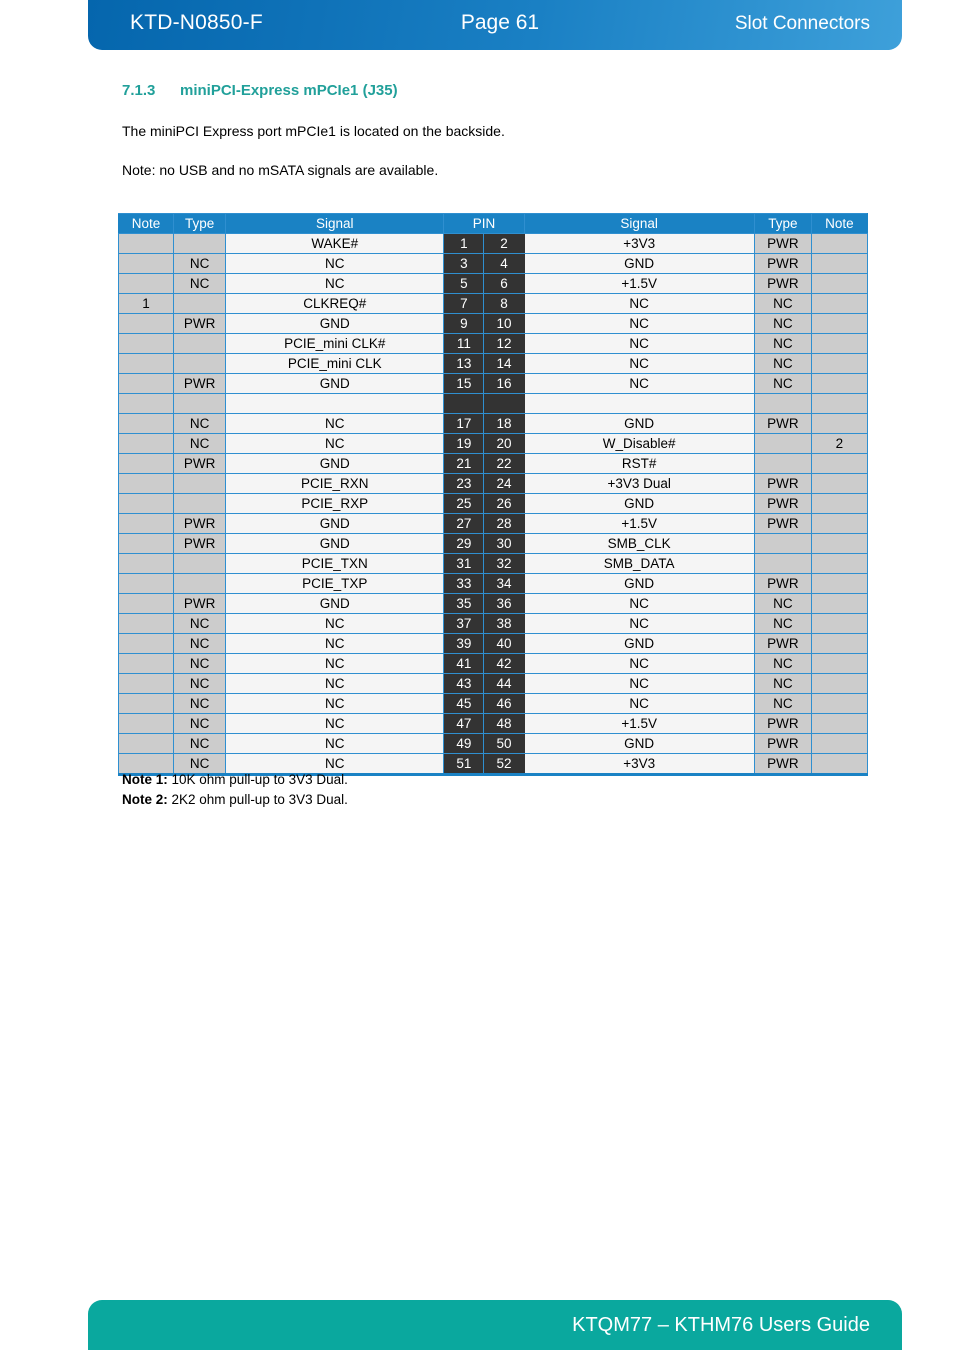 The height and width of the screenshot is (1350, 954). I want to click on cell-signal-left, so click(335, 403).